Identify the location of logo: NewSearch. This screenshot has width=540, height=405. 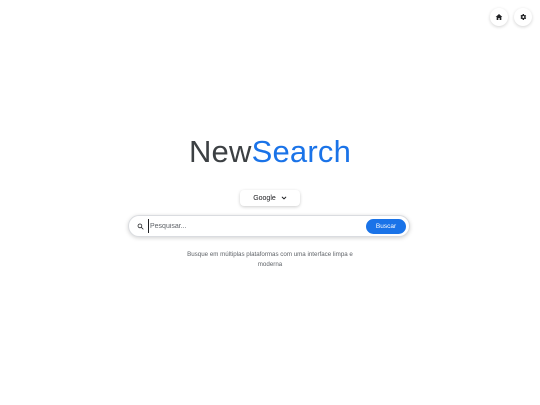
(270, 152).